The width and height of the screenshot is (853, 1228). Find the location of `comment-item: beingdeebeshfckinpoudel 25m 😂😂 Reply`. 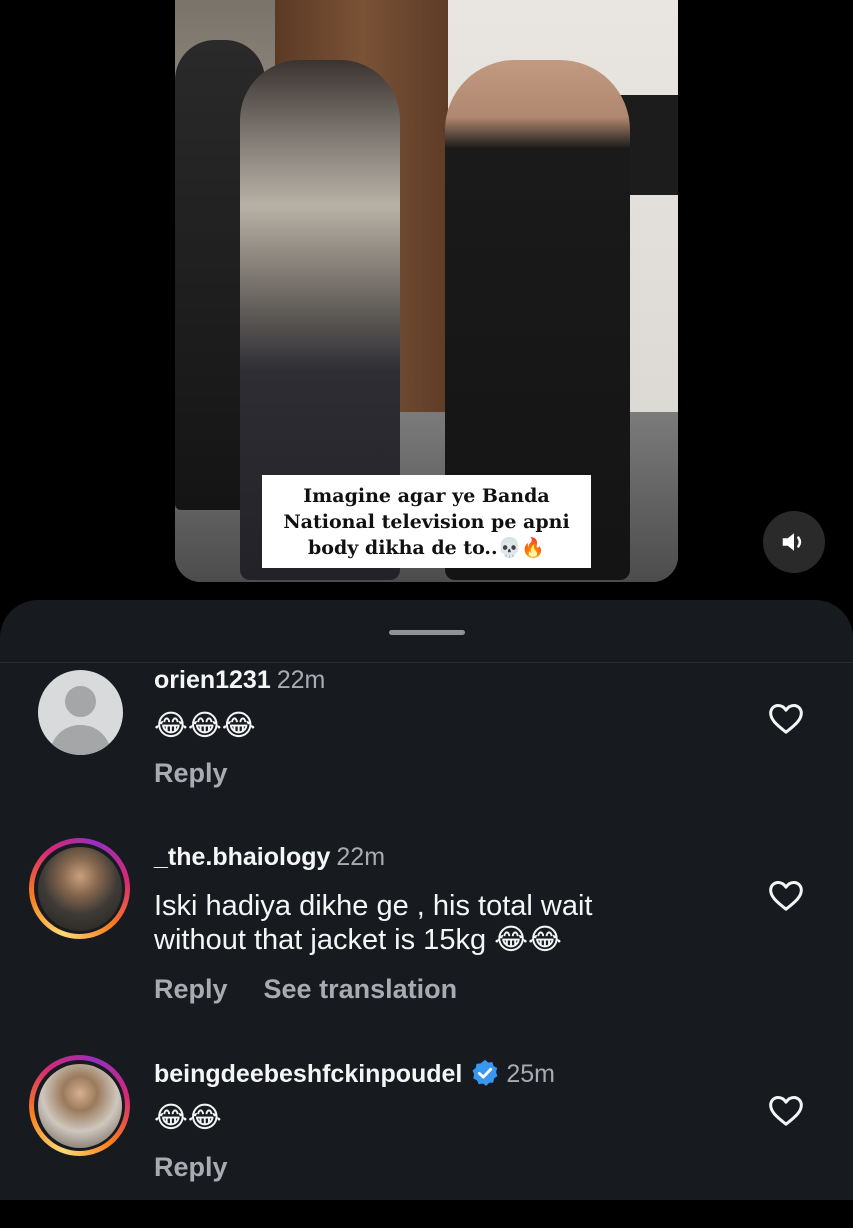

comment-item: beingdeebeshfckinpoudel 25m 😂😂 Reply is located at coordinates (426, 1141).